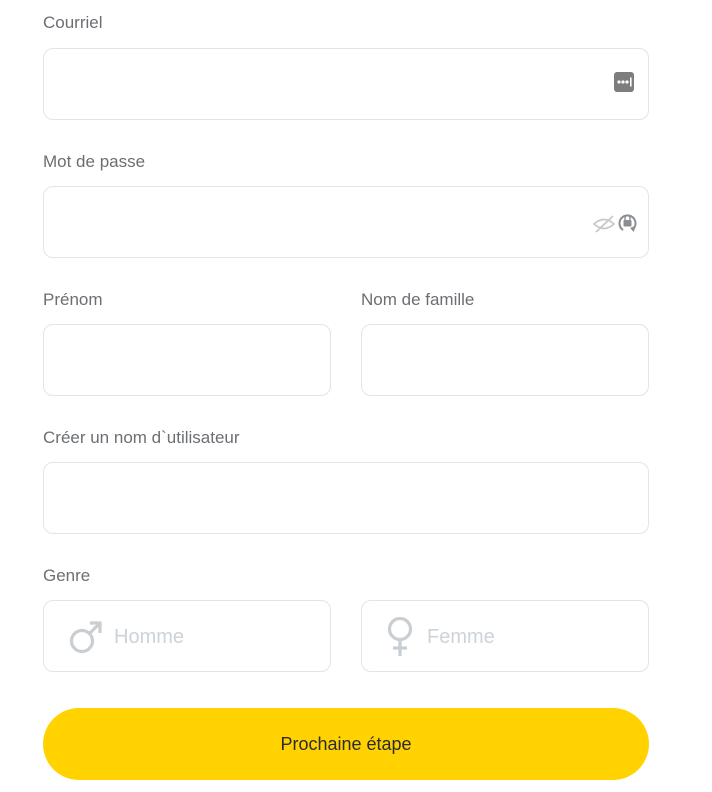 The height and width of the screenshot is (792, 712). I want to click on gender-option-male: Homme, so click(187, 636).